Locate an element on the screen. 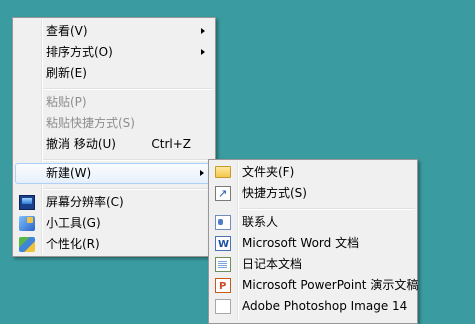 The height and width of the screenshot is (324, 475). menu-item-gadgets-label: 小工具(G) is located at coordinates (73, 223).